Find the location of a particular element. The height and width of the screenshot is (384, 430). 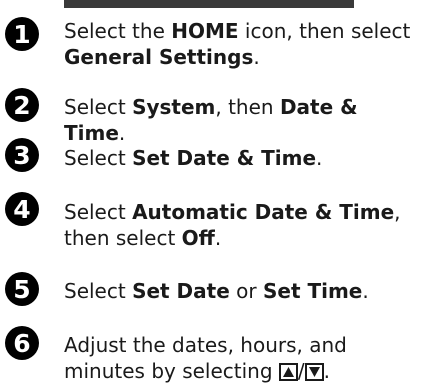

step-3: 3 Select Set Date & Time. is located at coordinates (210, 158).